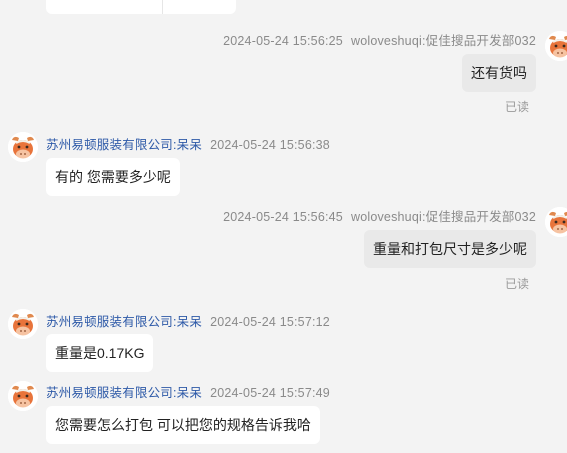 The image size is (567, 453). I want to click on message-meta: 苏州易顿服装有限公司:呆呆 2024-05-24 15:57:12, so click(188, 320).